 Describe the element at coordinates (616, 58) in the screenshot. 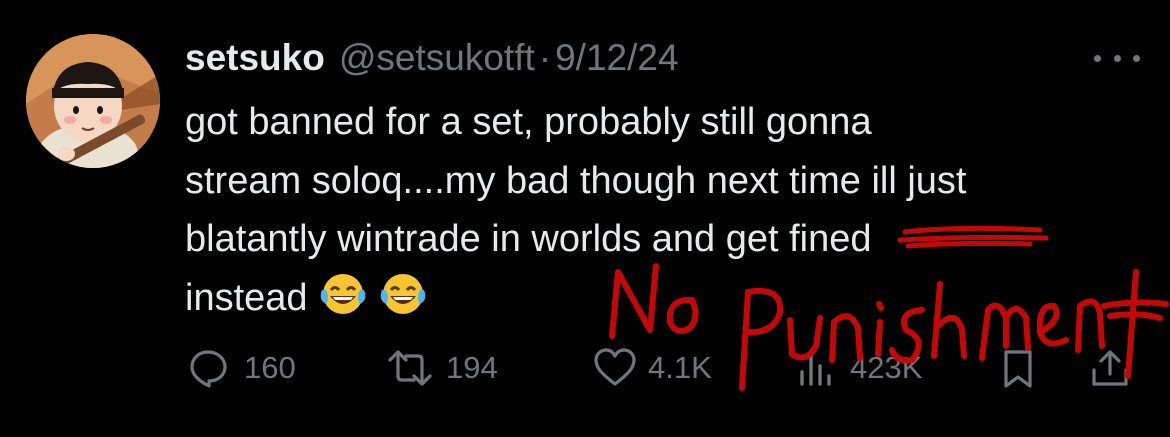

I see `tweet-date: 9/12/24` at that location.